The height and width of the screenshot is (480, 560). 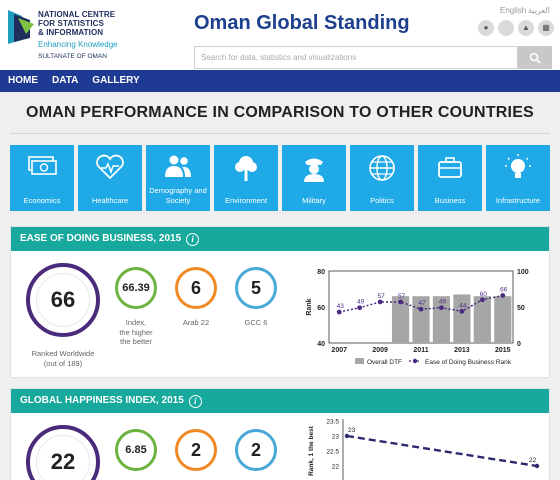 What do you see at coordinates (280, 401) in the screenshot?
I see `section-header: GLOBAL HAPPINESS INDEX, 2015 i` at bounding box center [280, 401].